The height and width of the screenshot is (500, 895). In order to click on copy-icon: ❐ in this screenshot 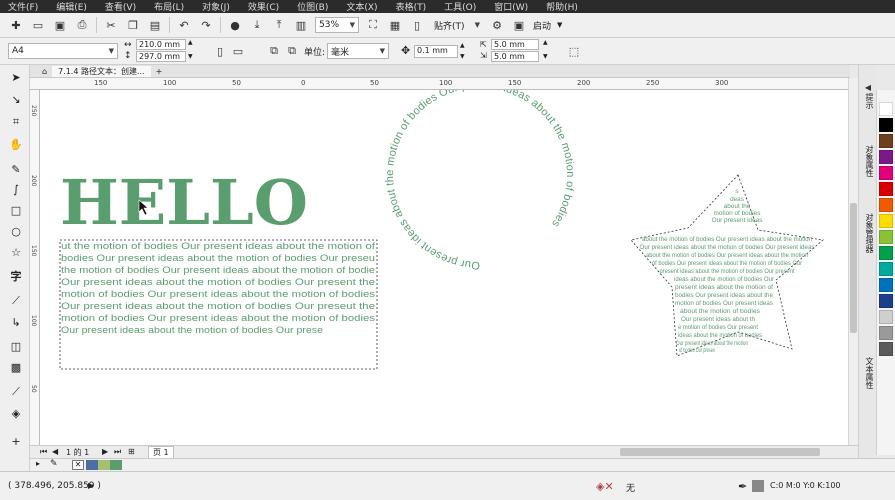, I will do `click(133, 25)`.